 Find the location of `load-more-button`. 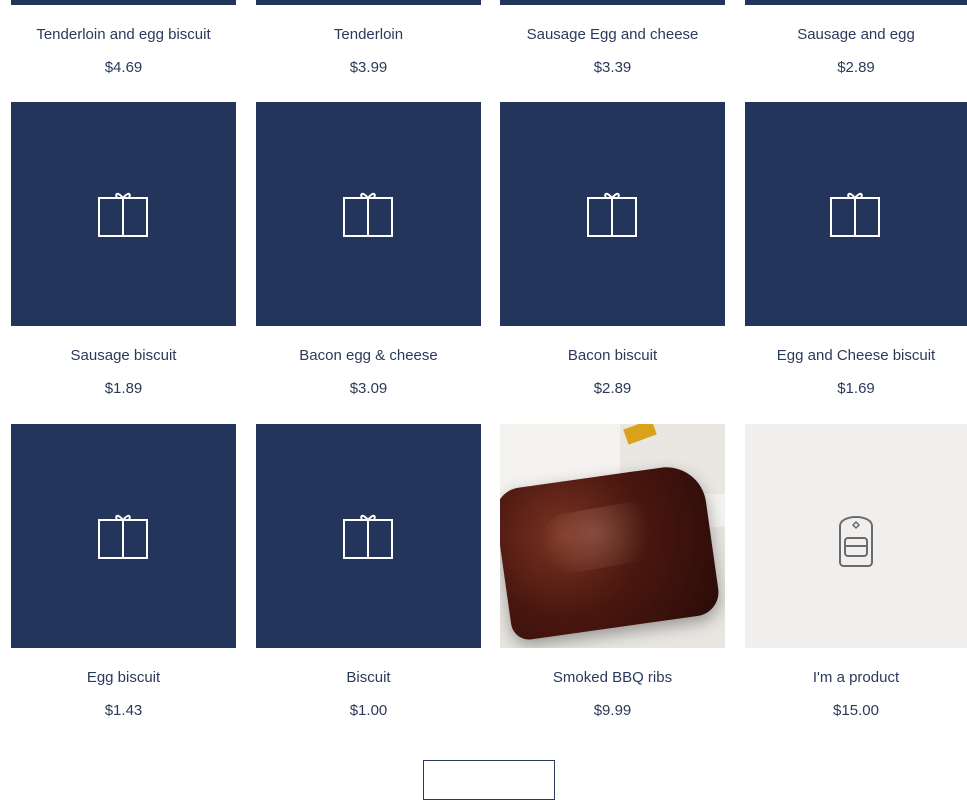

load-more-button is located at coordinates (489, 780).